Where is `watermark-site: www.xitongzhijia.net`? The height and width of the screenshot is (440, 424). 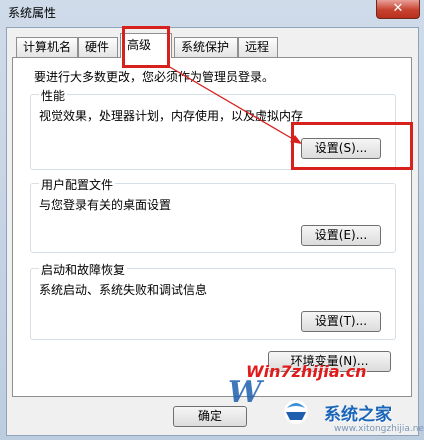
watermark-site: www.xitongzhijia.net is located at coordinates (379, 429).